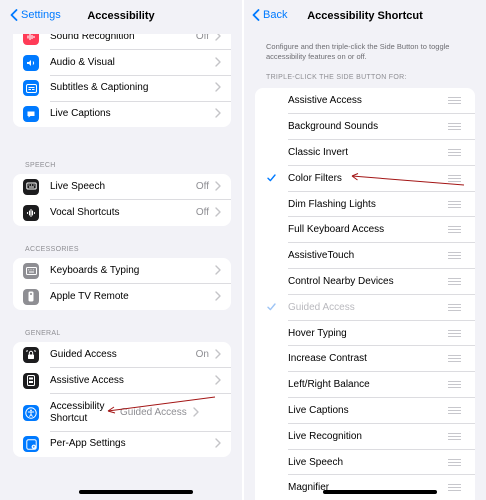  I want to click on option-label: Dim Flashing Lights, so click(332, 204).